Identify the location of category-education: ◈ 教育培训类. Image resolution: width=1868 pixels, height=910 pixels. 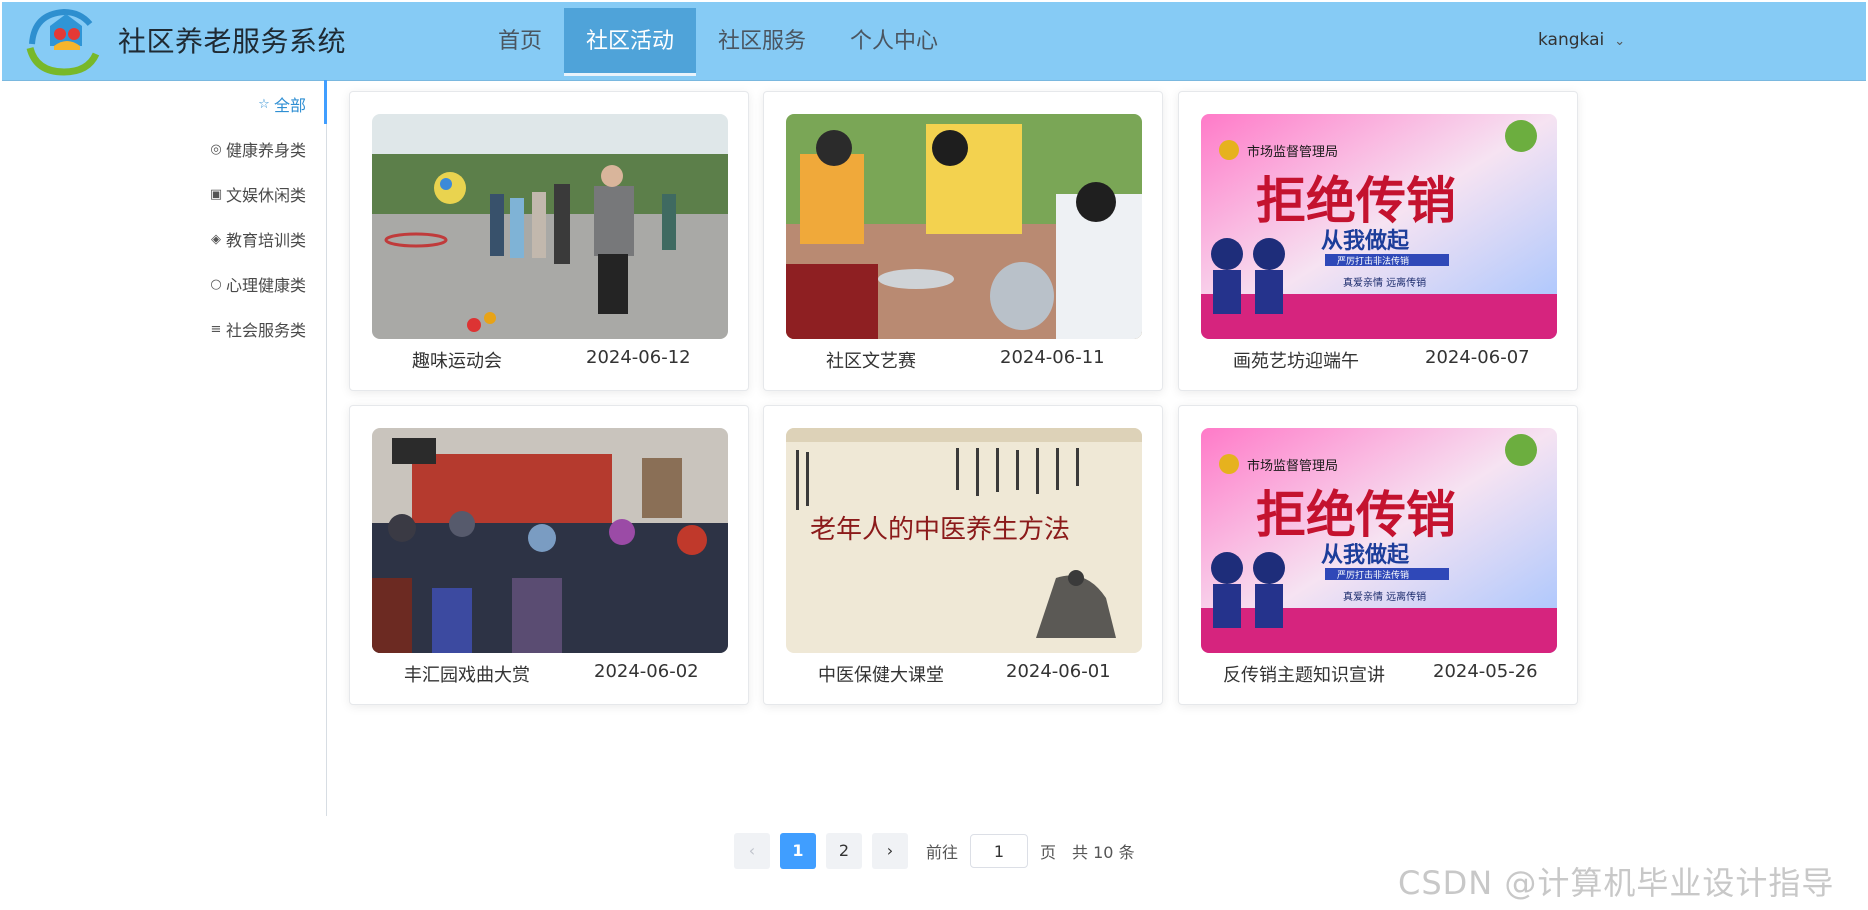
(257, 239).